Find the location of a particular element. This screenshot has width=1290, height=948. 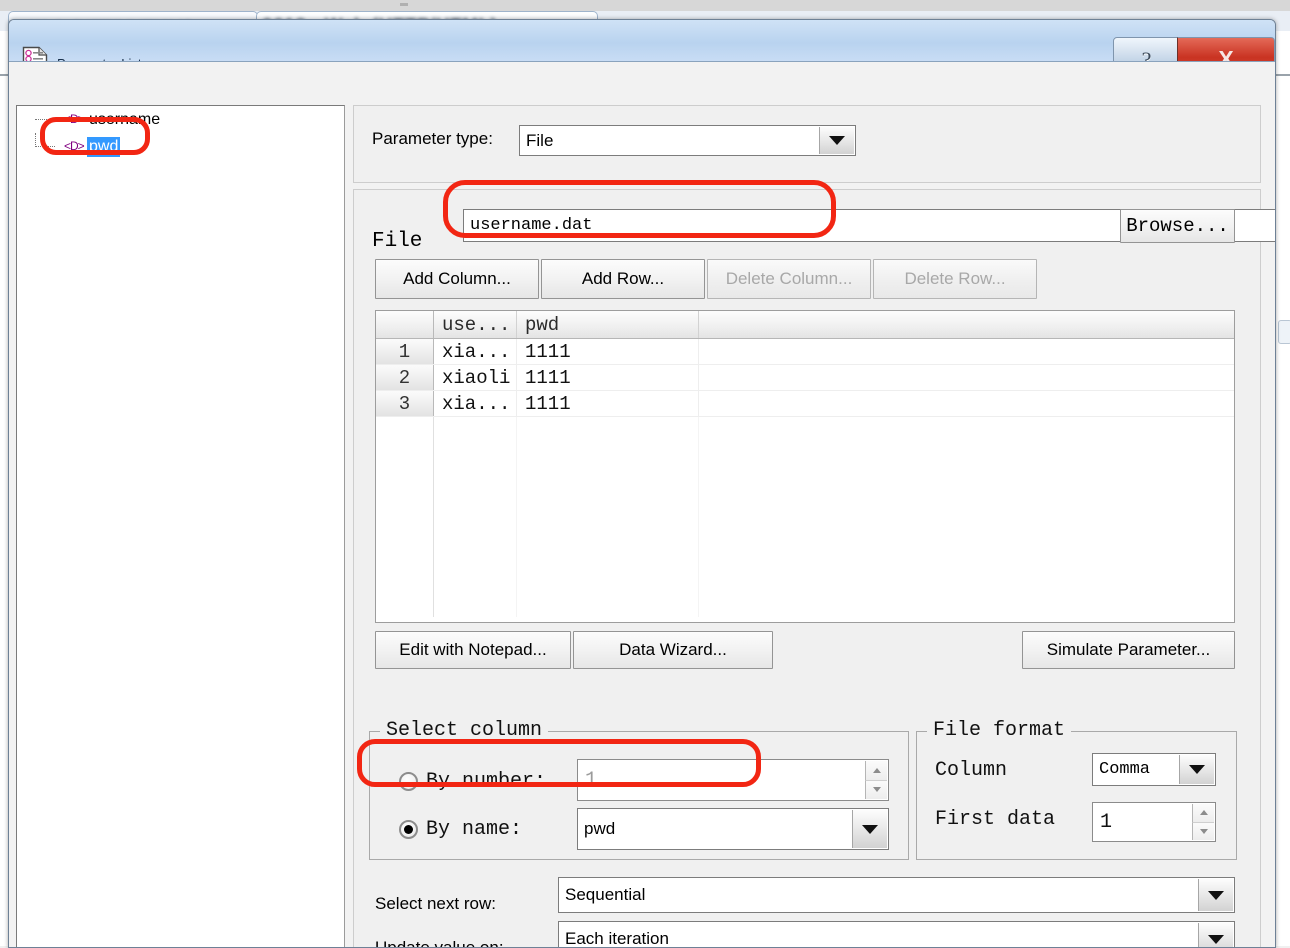

first-data-spinner: 1 is located at coordinates (1154, 822).